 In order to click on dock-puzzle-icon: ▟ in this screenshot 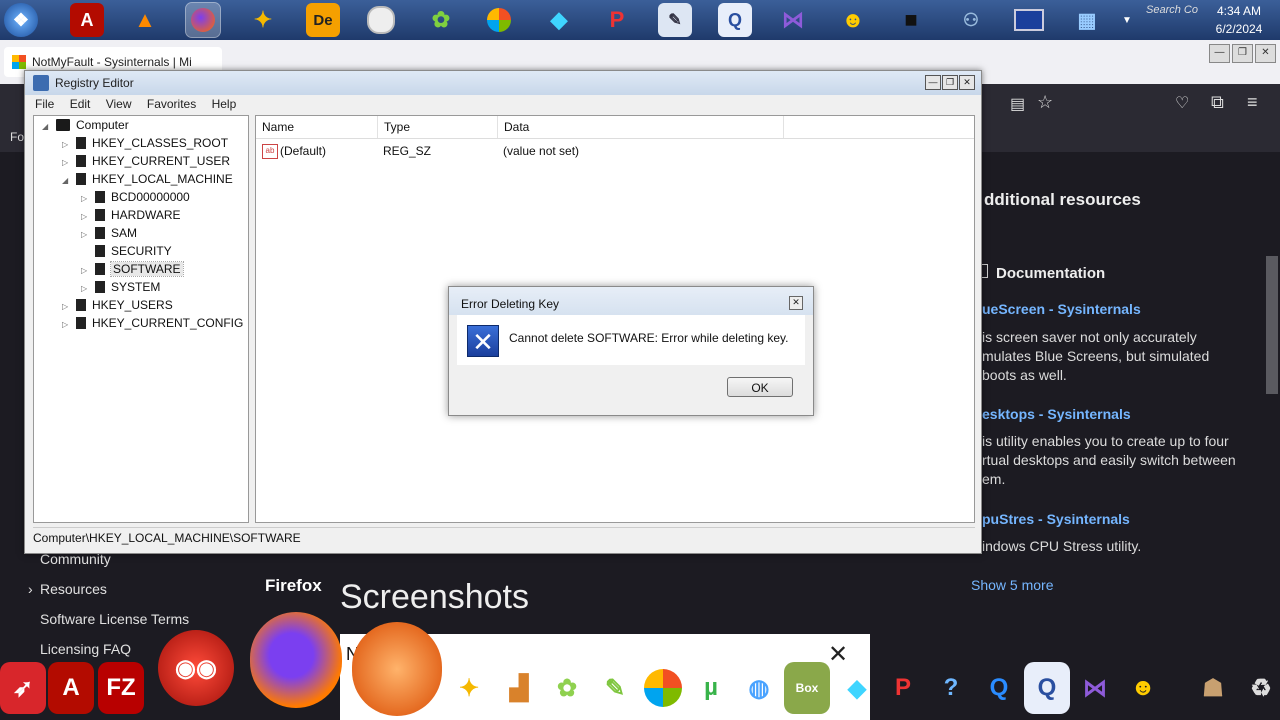, I will do `click(519, 688)`.